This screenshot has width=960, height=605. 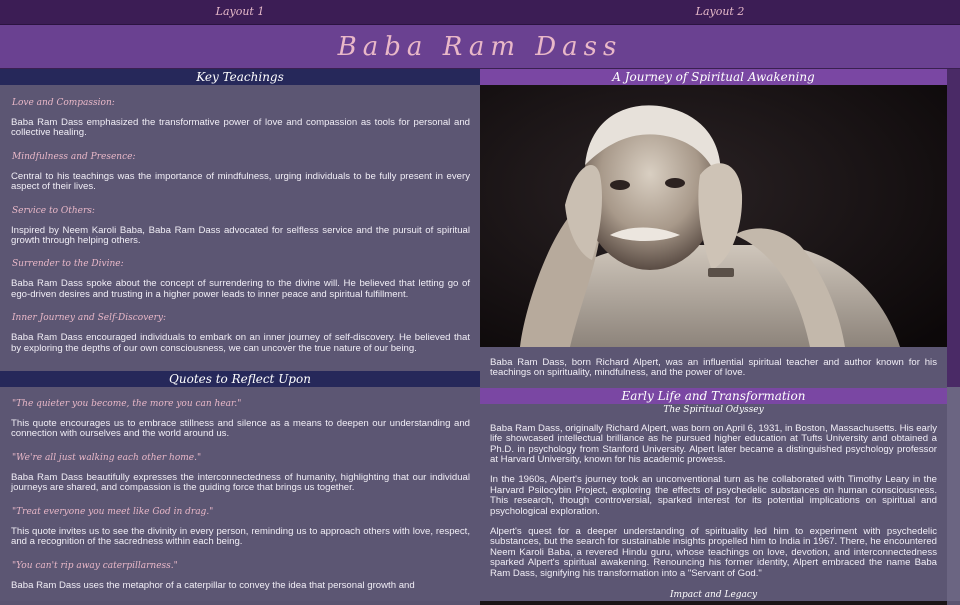 I want to click on teaching-title: Surrender to the Divine:, so click(x=68, y=264).